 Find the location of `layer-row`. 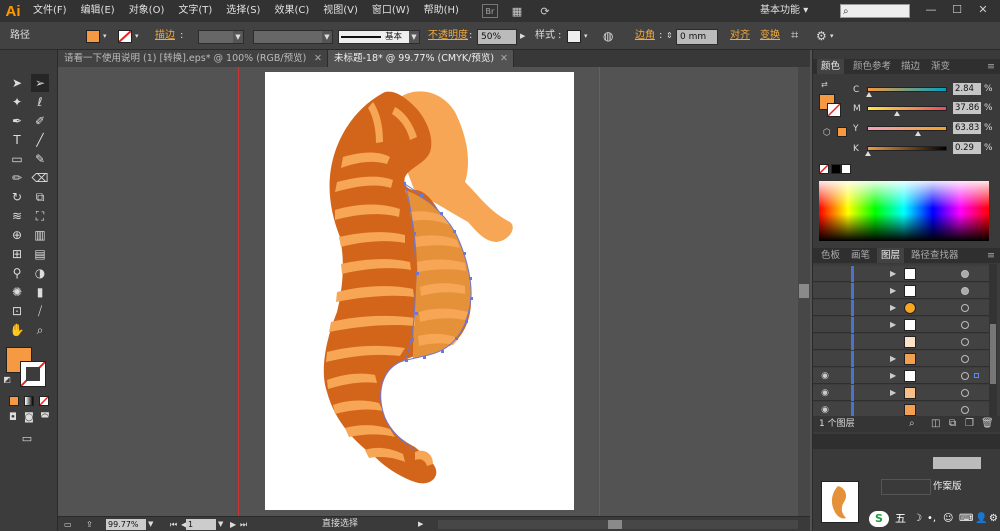

layer-row is located at coordinates (901, 342).